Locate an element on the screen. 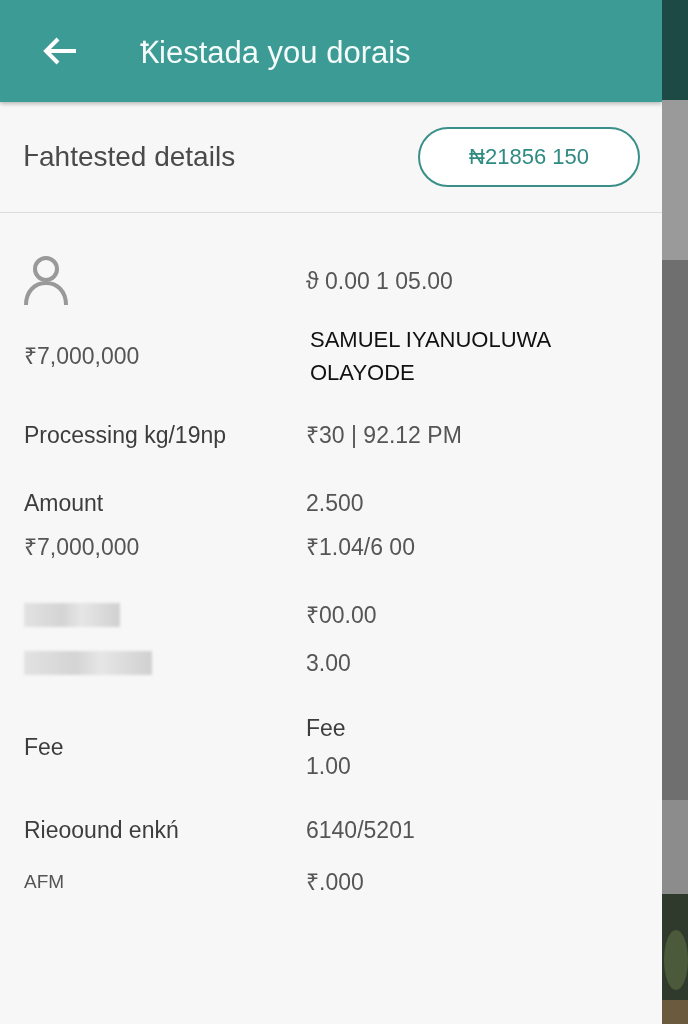 Image resolution: width=688 pixels, height=1024 pixels. field-value: ϑ 0.00 1 05.00 is located at coordinates (379, 281).